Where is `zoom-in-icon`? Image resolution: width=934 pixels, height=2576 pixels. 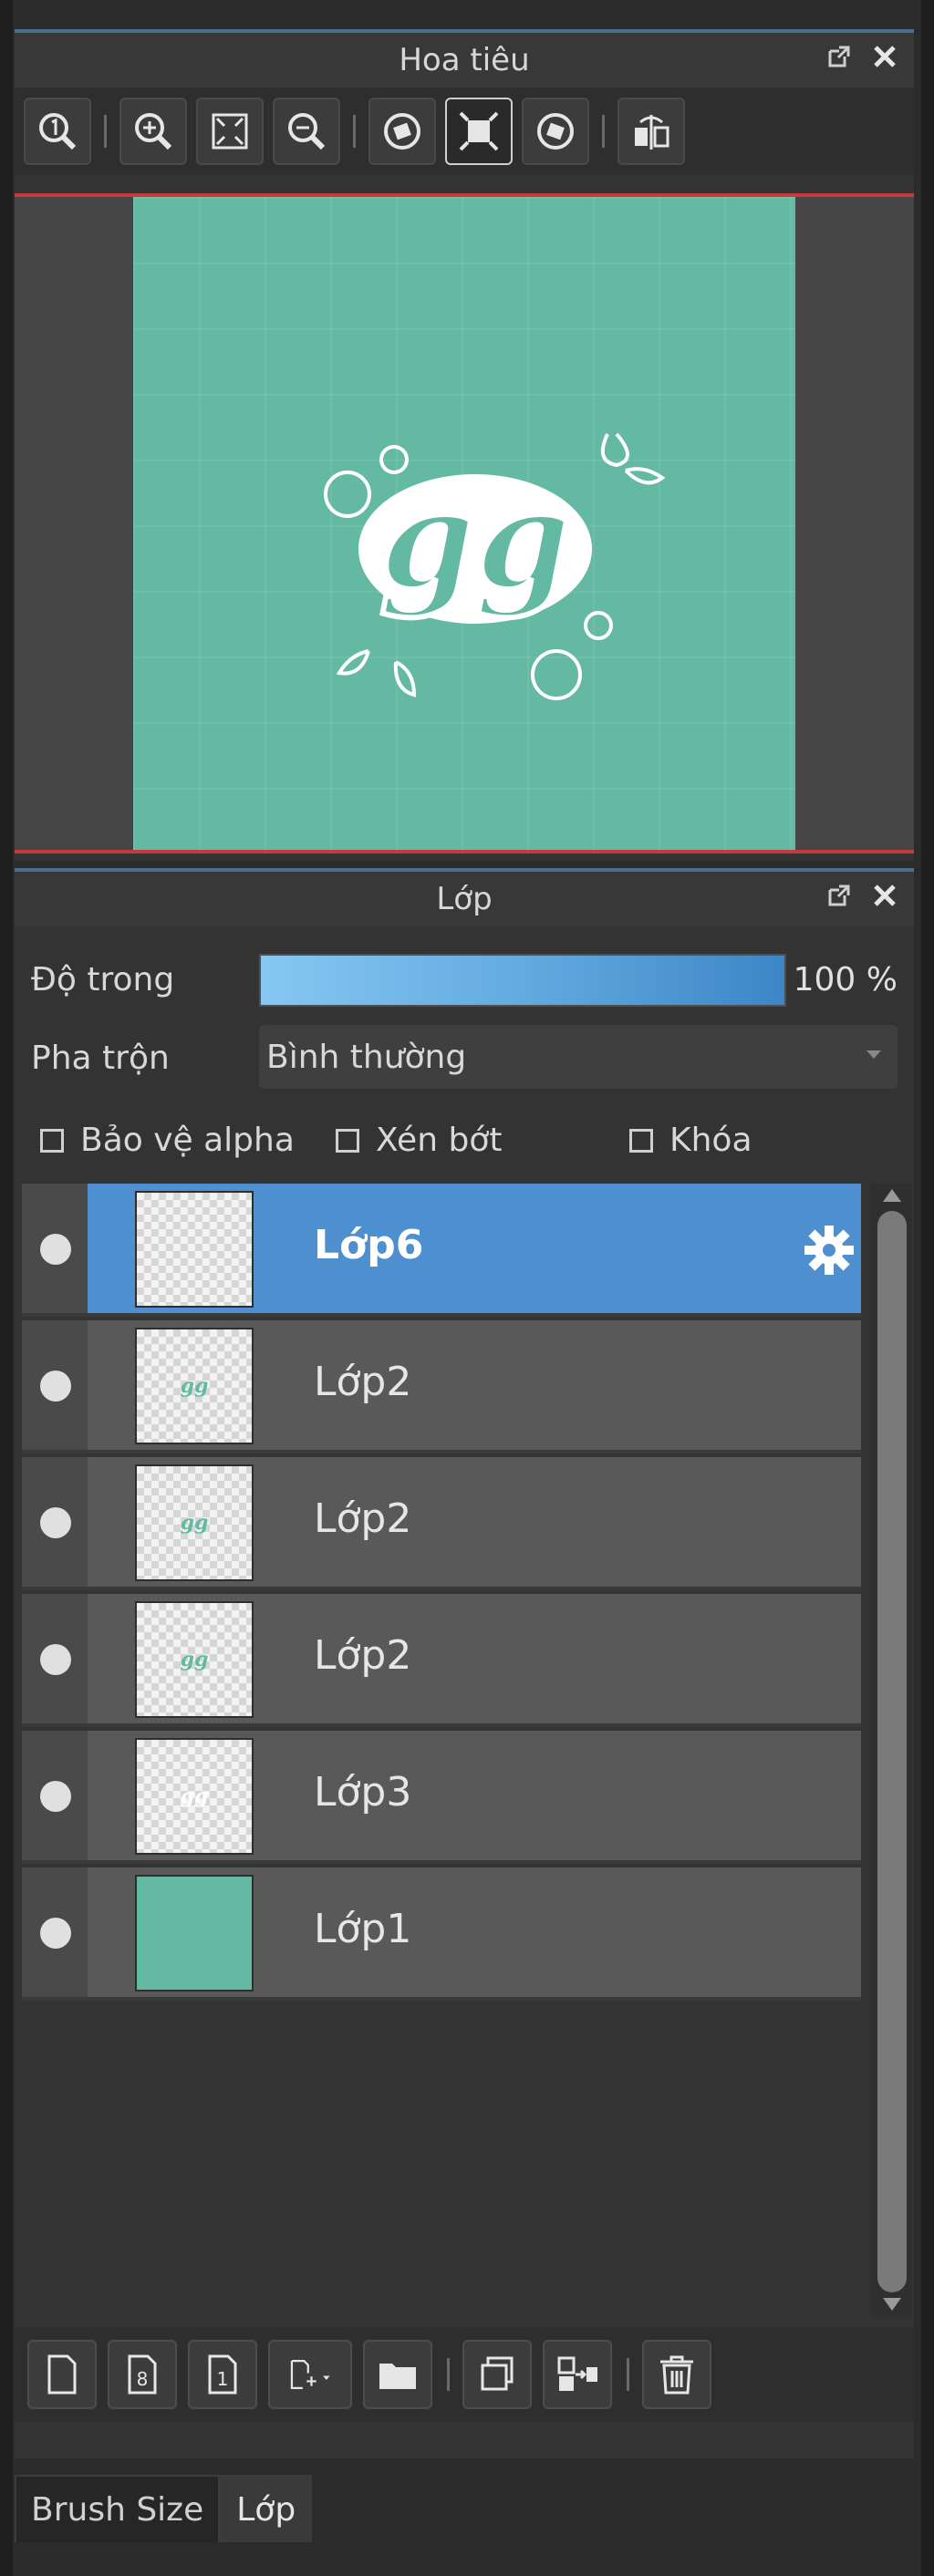 zoom-in-icon is located at coordinates (154, 131).